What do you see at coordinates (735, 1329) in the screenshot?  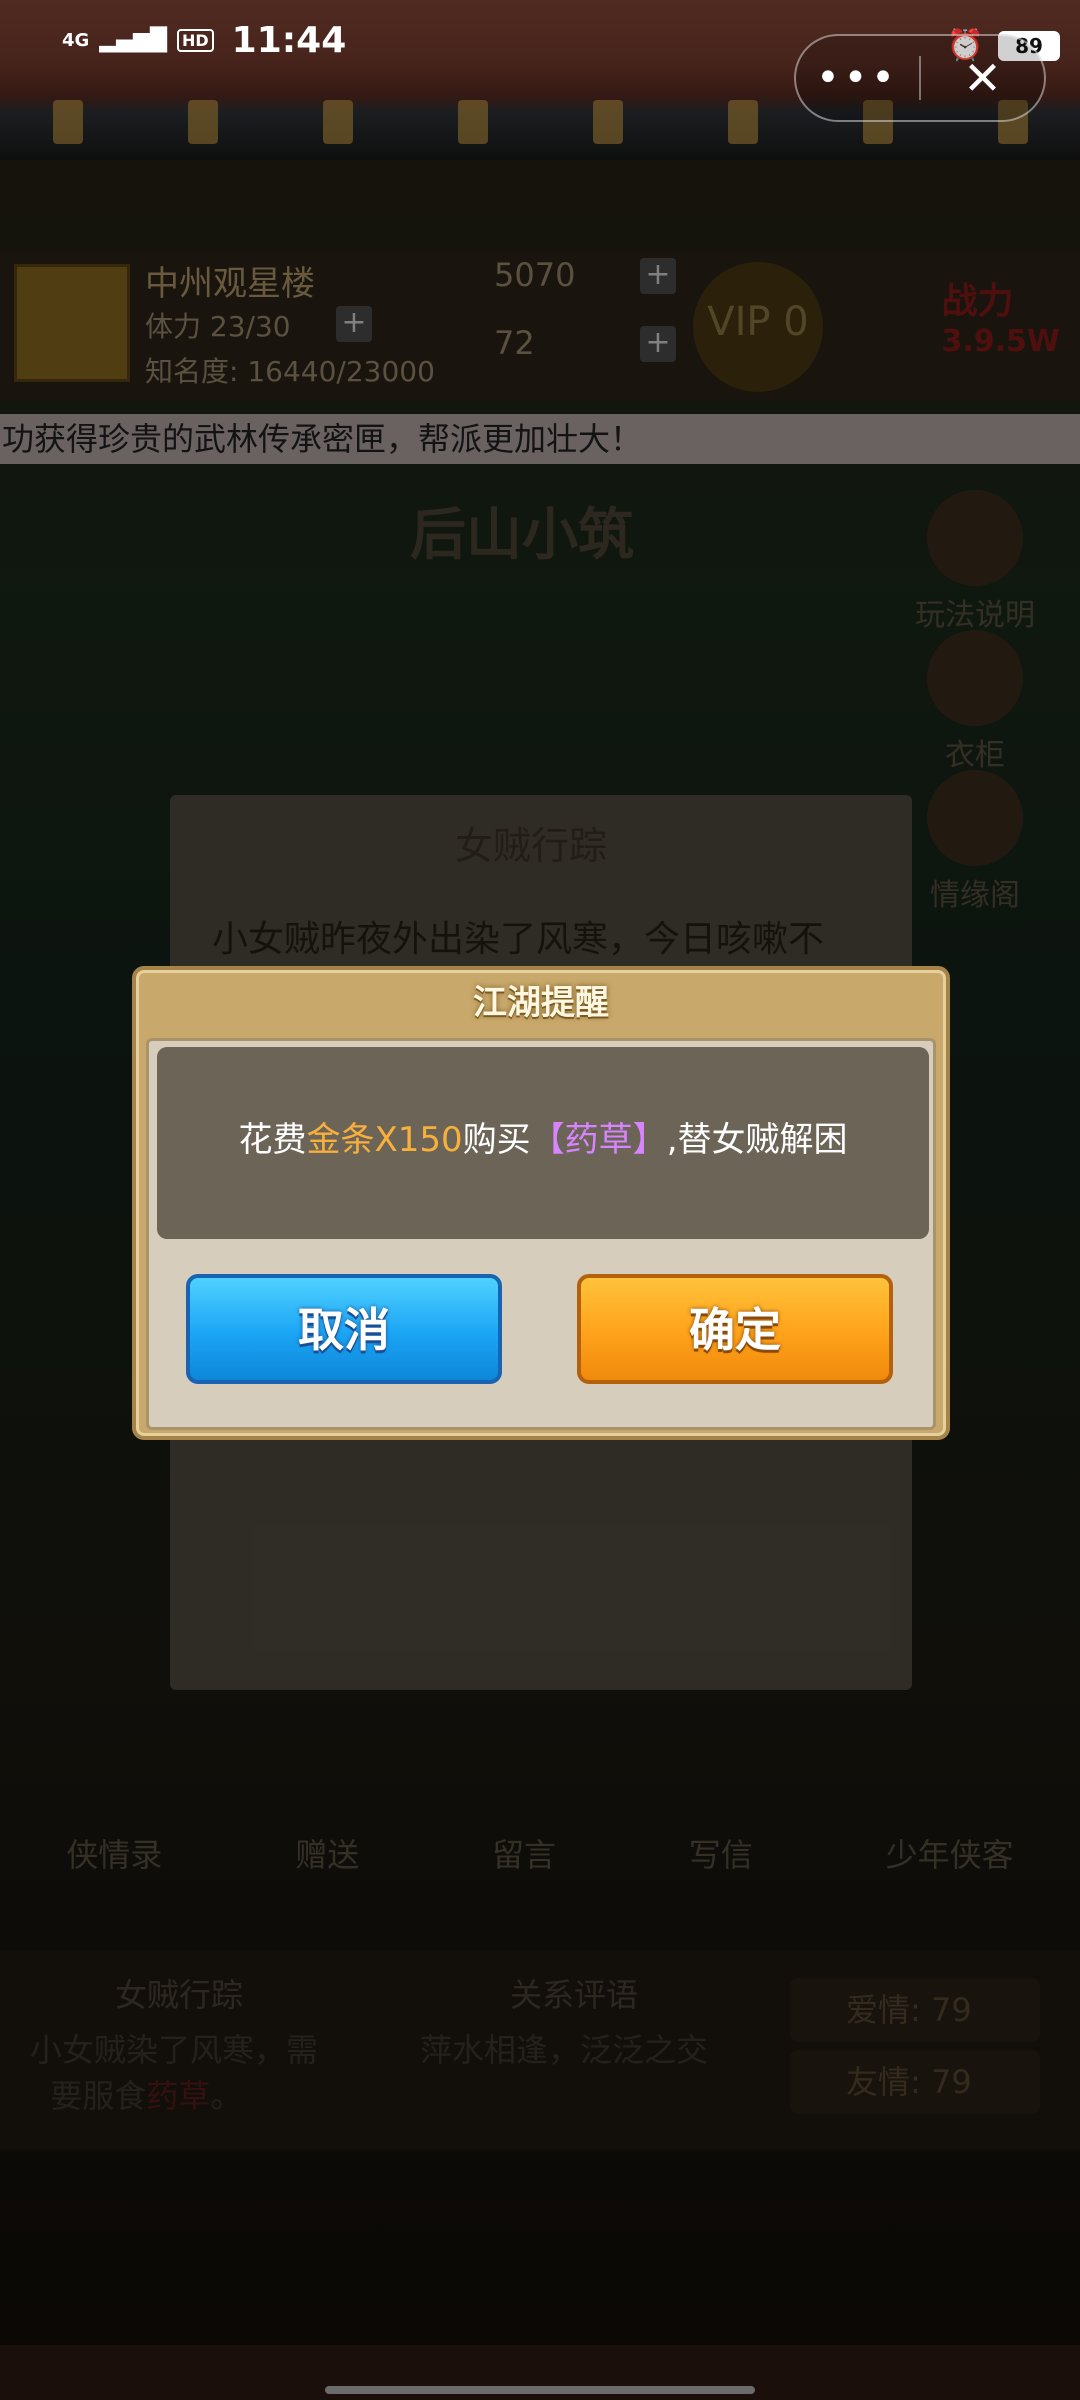 I see `confirm-button: 确定` at bounding box center [735, 1329].